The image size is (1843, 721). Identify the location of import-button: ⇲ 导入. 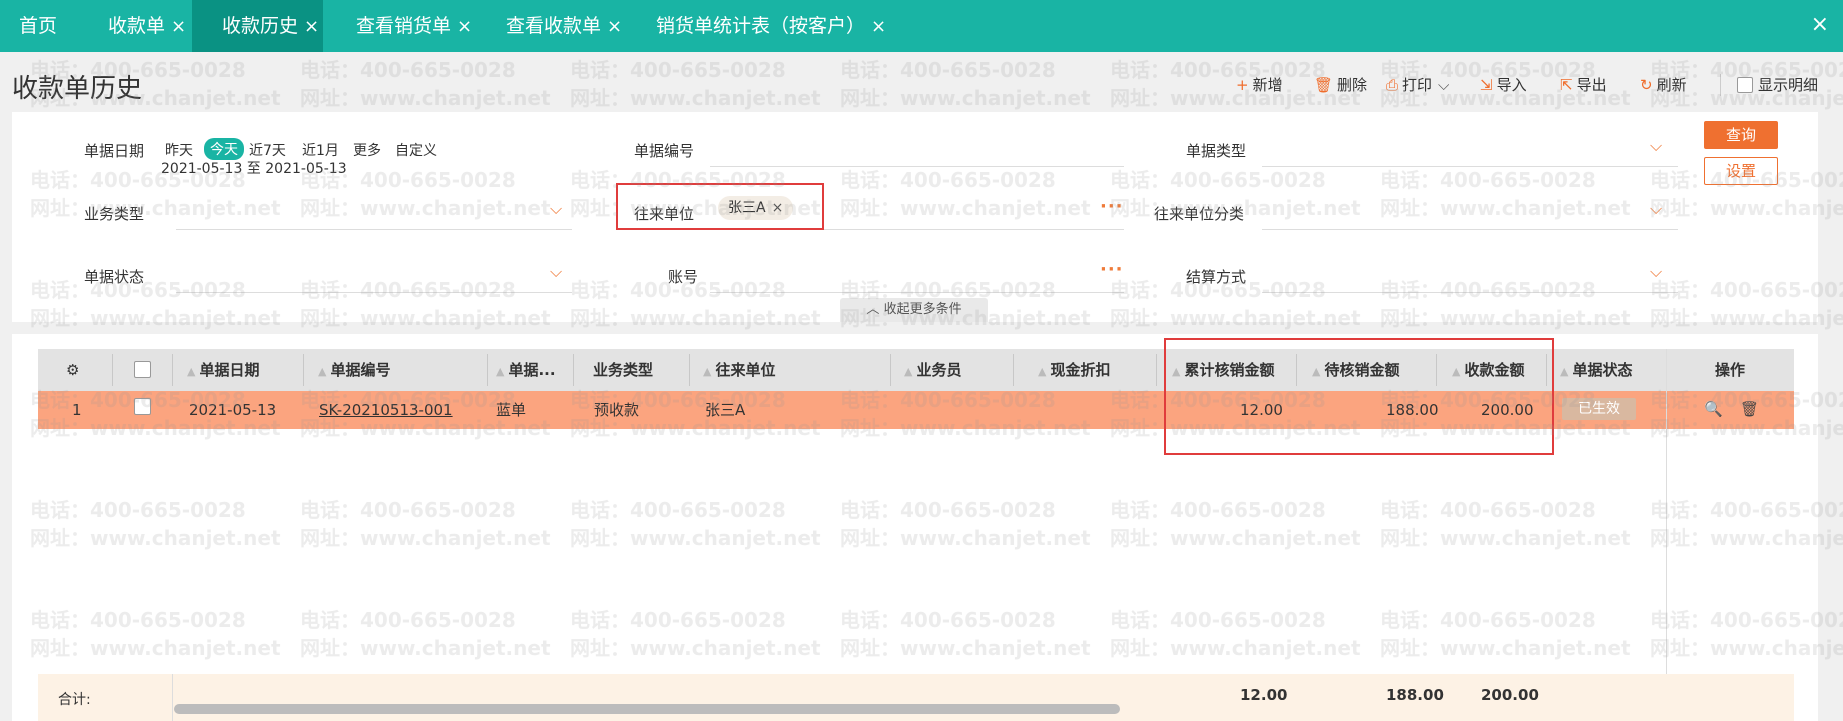
(1503, 84).